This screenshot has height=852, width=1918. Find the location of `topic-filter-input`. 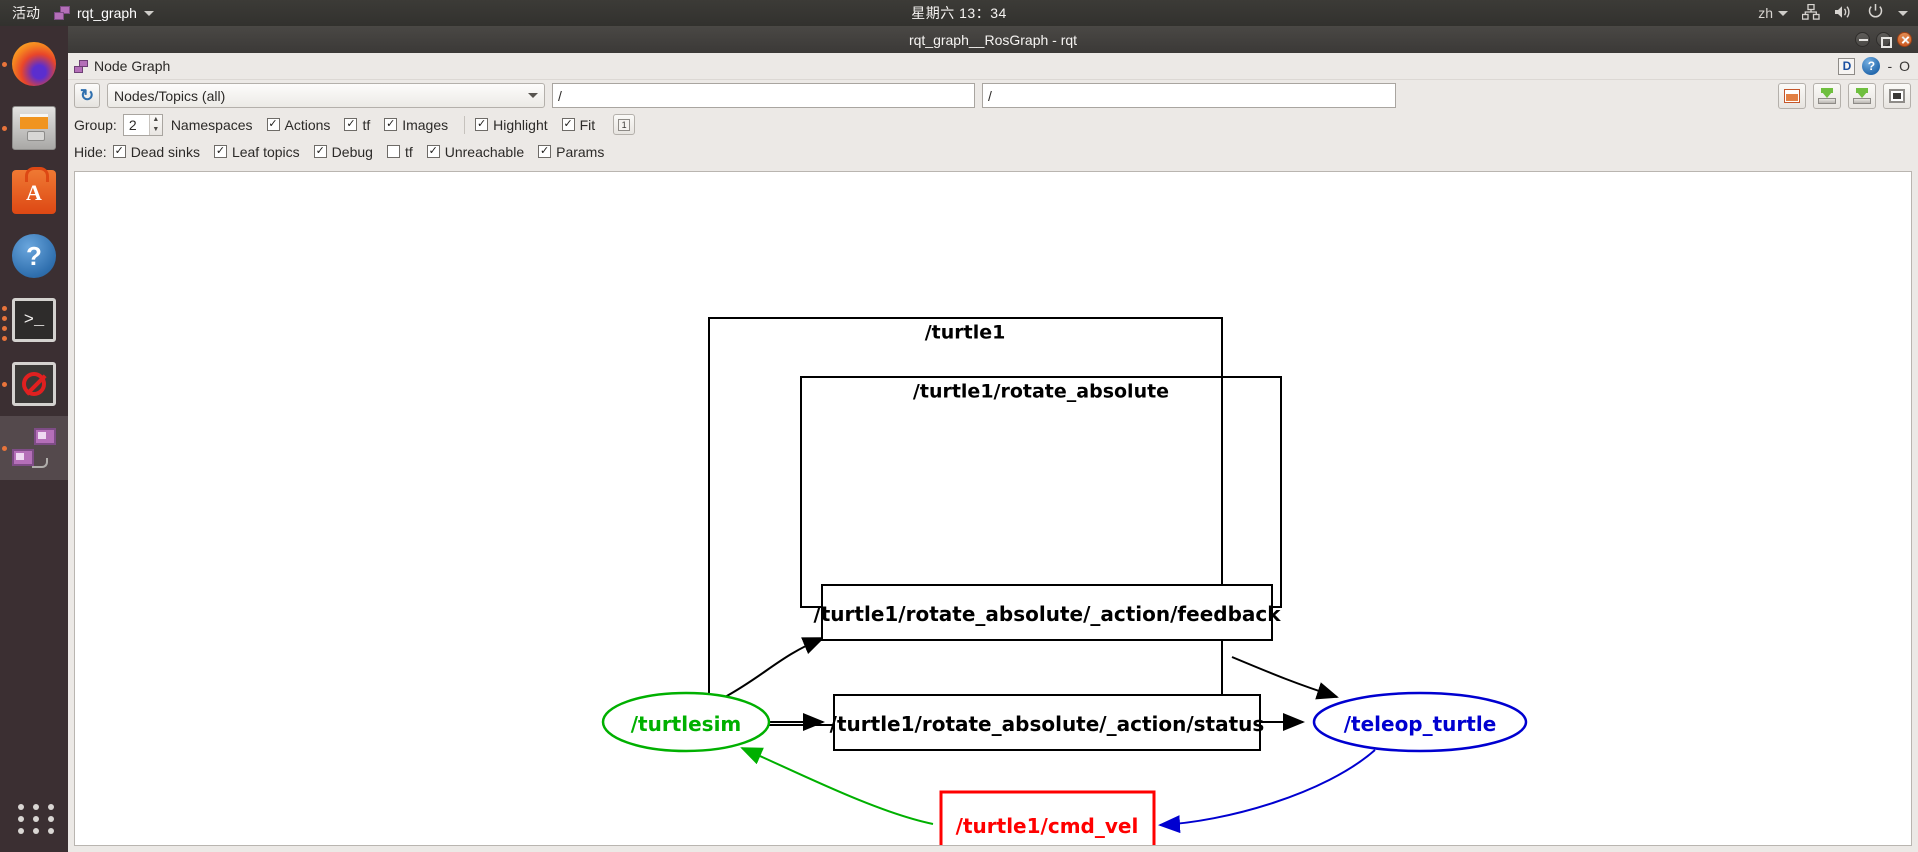

topic-filter-input is located at coordinates (1189, 95).